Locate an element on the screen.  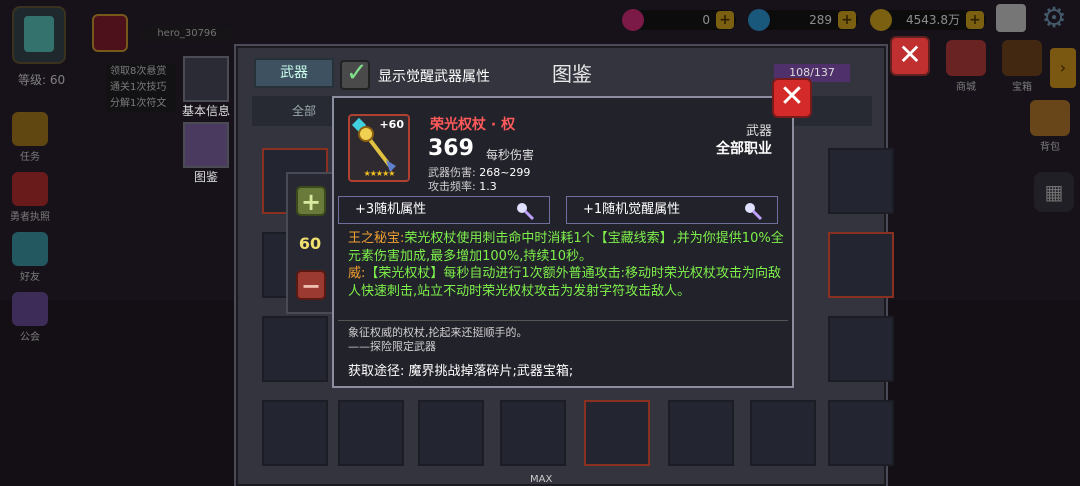
tab-basic-info: 基本信息 is located at coordinates (206, 87).